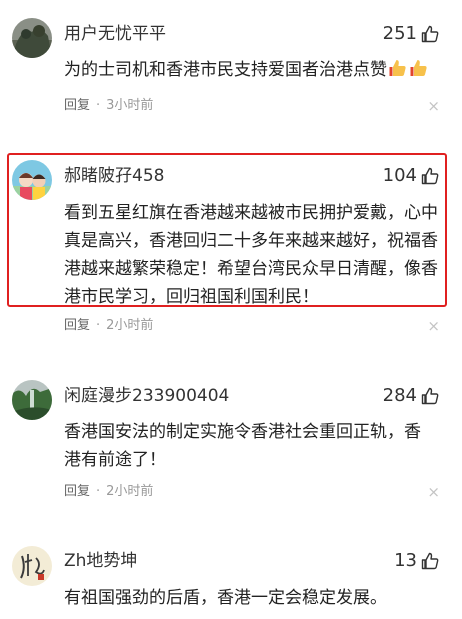 This screenshot has width=462, height=619. I want to click on comment-meta: 回复 · 3小时前, so click(108, 106).